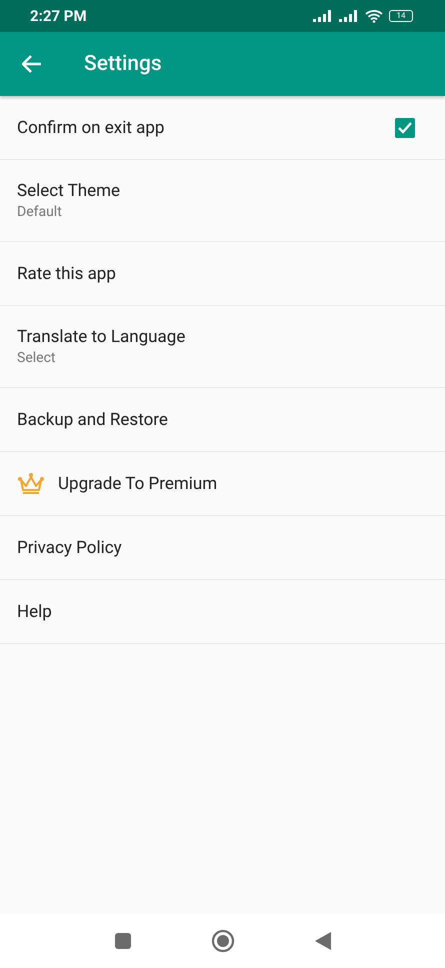  Describe the element at coordinates (70, 548) in the screenshot. I see `item-label: Privacy Policy` at that location.